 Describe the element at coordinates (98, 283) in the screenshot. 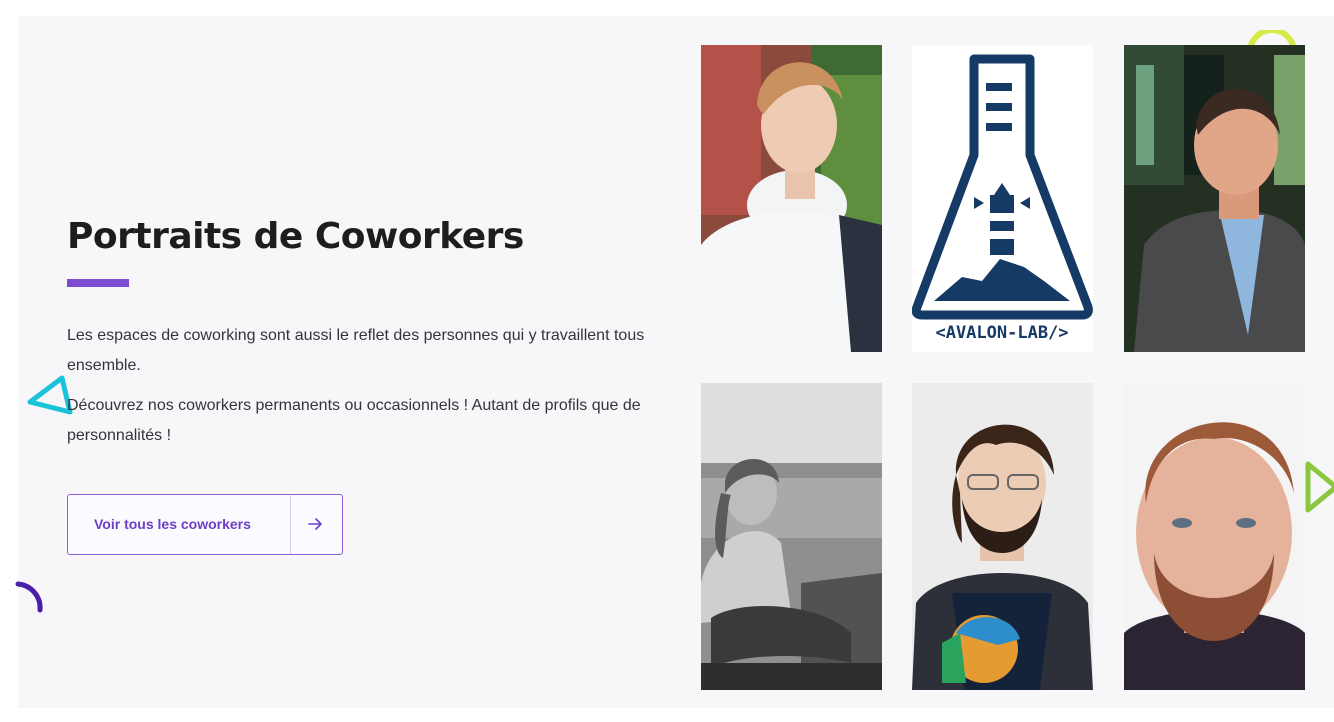

I see `title-underline` at that location.